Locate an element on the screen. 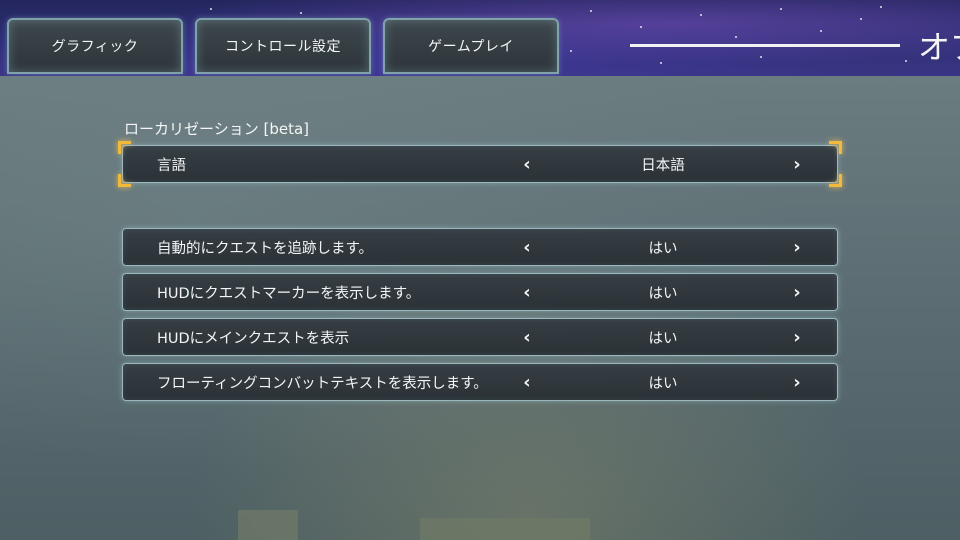 The image size is (960, 540). language-selector: 言語 ‹ 日本語 › is located at coordinates (480, 164).